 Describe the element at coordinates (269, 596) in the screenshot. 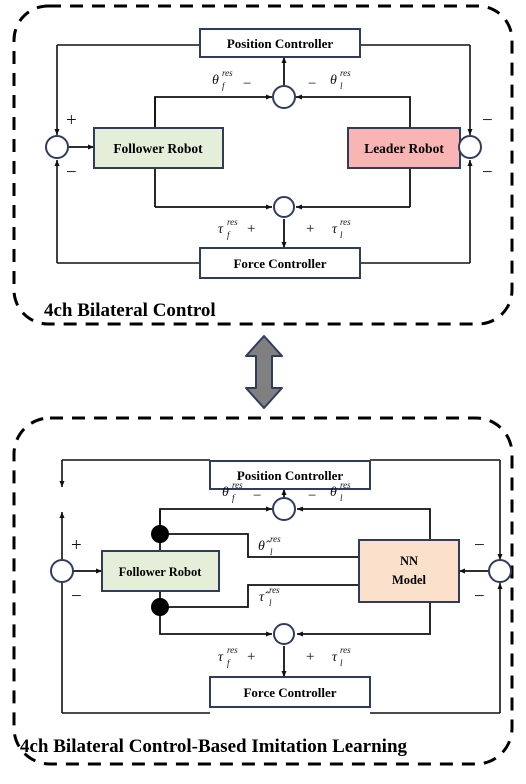

I see `bottom-signal-tau-l-hat: τ̂ l res` at that location.